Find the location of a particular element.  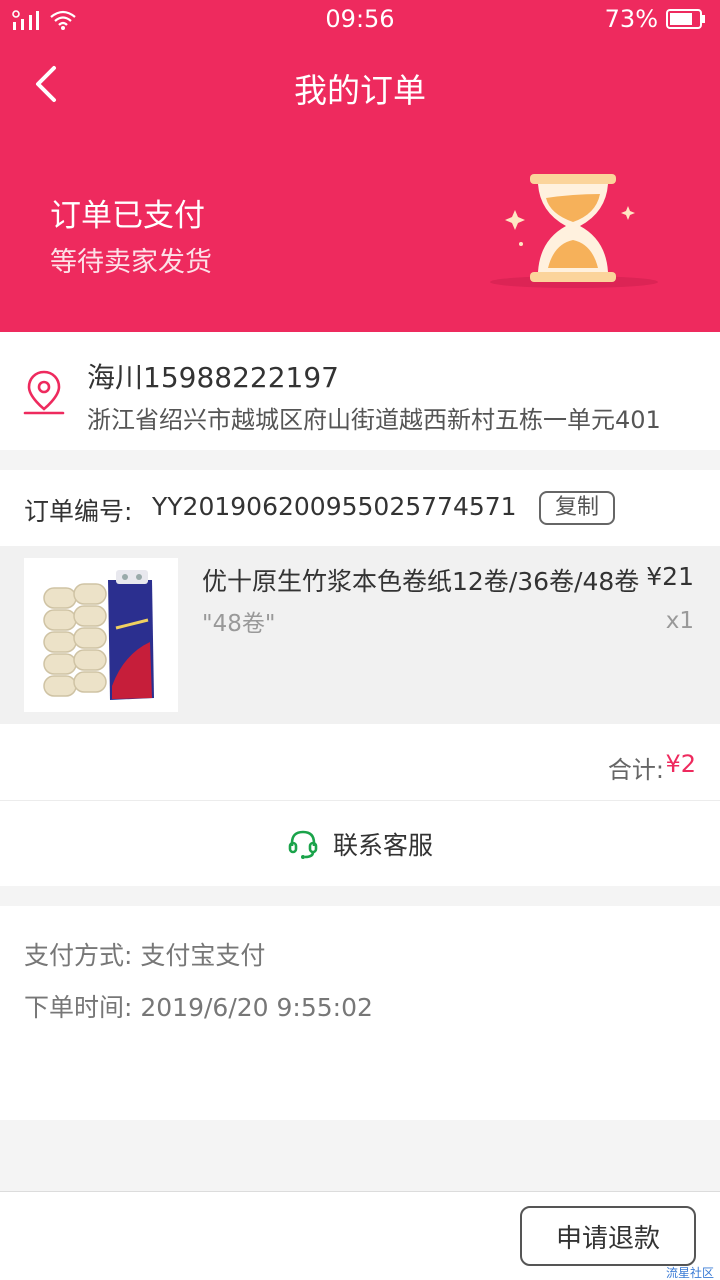

contact-service-label: 联系客服 is located at coordinates (382, 845).